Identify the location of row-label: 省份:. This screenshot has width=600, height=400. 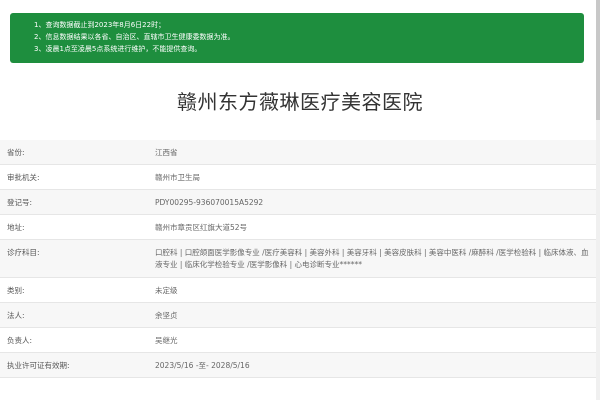
(16, 152).